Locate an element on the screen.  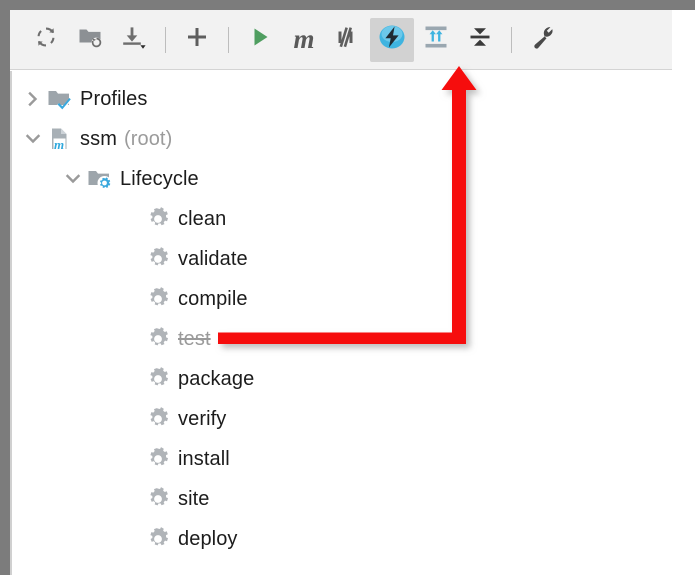
offline-mode-icon is located at coordinates (348, 39).